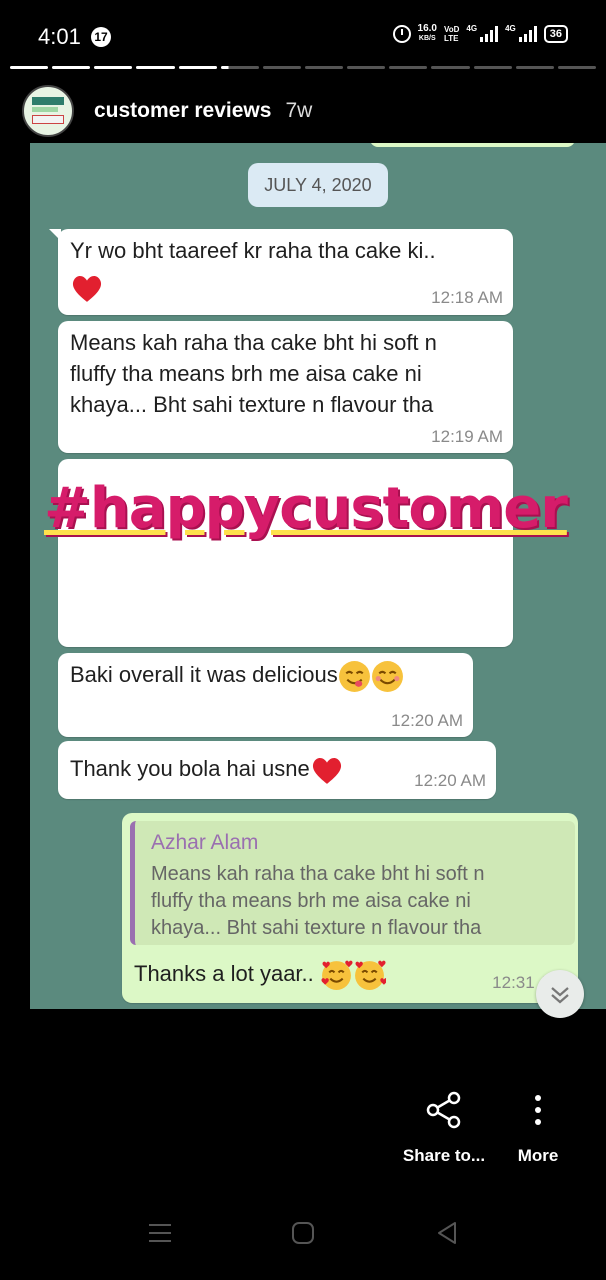 The width and height of the screenshot is (606, 1280). Describe the element at coordinates (306, 508) in the screenshot. I see `hashtag-sticker: #happycustomer` at that location.